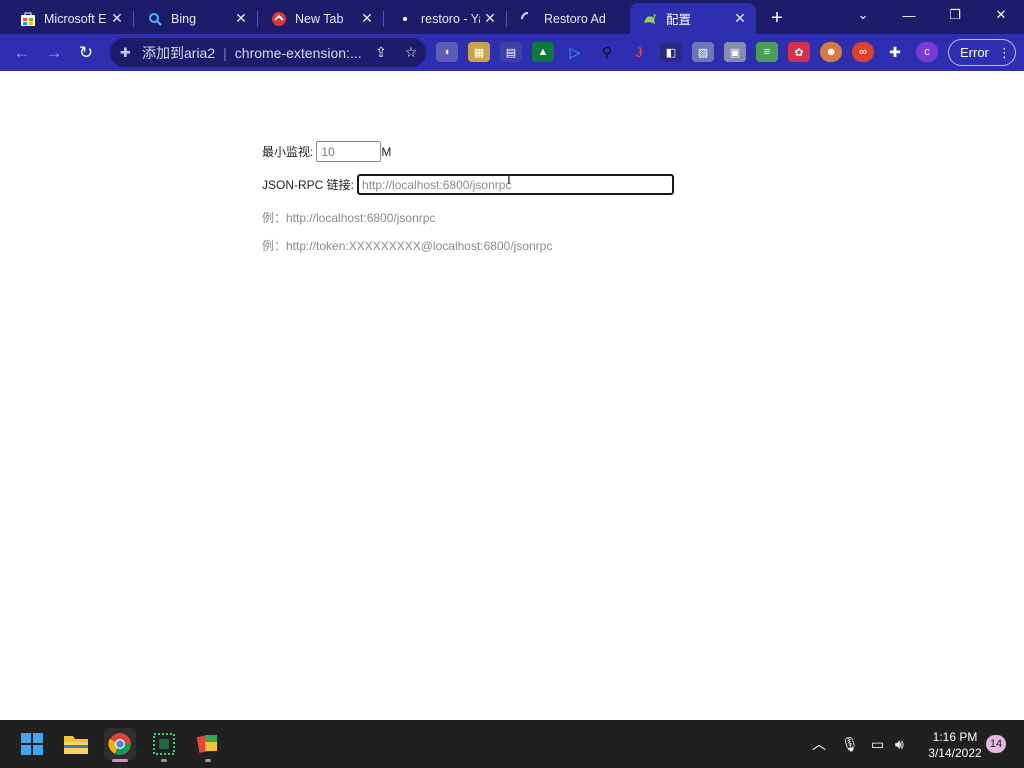 The height and width of the screenshot is (768, 1024). Describe the element at coordinates (955, 753) in the screenshot. I see `clock-date: 3/14/2022` at that location.